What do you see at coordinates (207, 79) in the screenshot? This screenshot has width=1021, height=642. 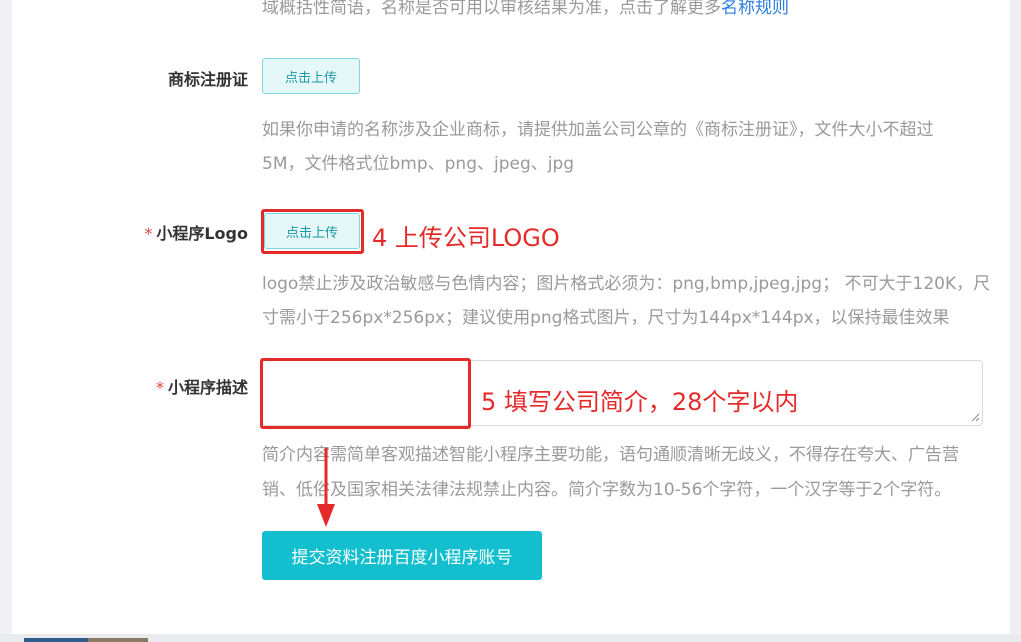 I see `trademark-label-text: 商标注册证` at bounding box center [207, 79].